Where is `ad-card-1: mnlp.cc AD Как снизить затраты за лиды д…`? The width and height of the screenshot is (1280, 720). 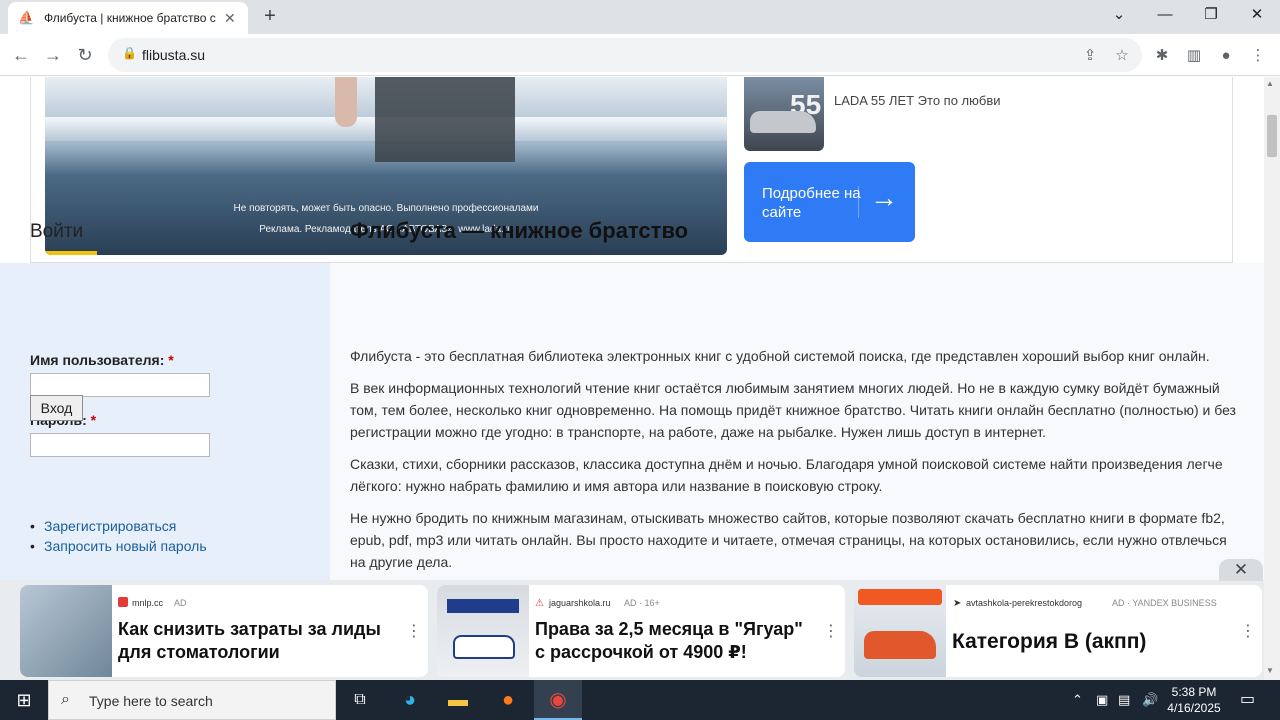
ad-card-1: mnlp.cc AD Как снизить затраты за лиды д… is located at coordinates (224, 631).